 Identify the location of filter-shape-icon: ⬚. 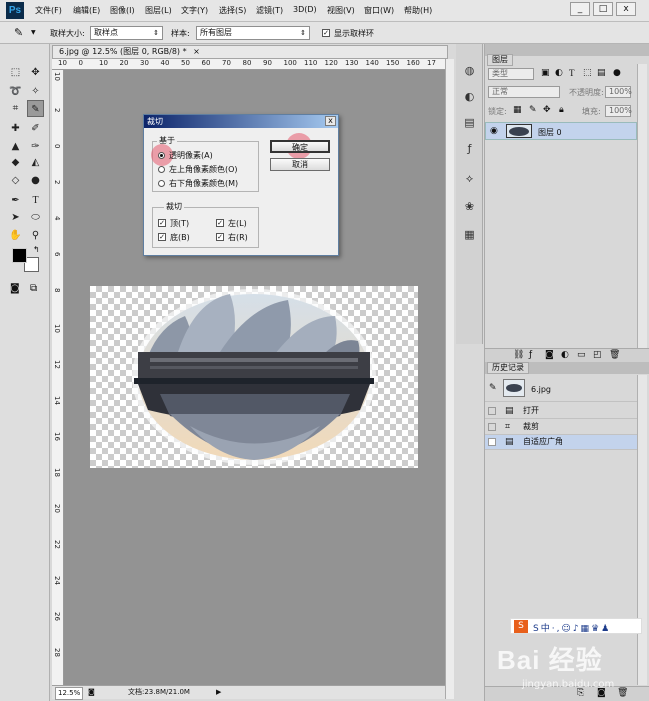
(587, 73).